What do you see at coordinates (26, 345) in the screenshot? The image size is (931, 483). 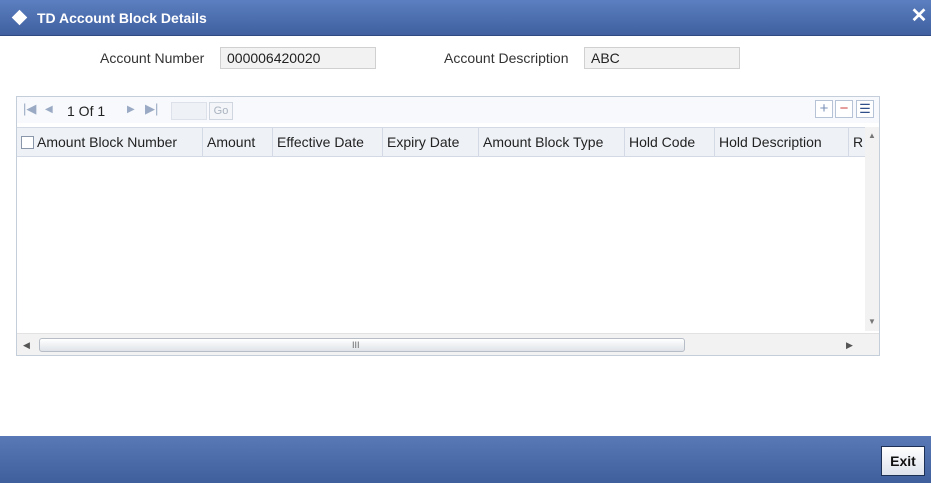 I see `scroll-left-icon: ◀` at bounding box center [26, 345].